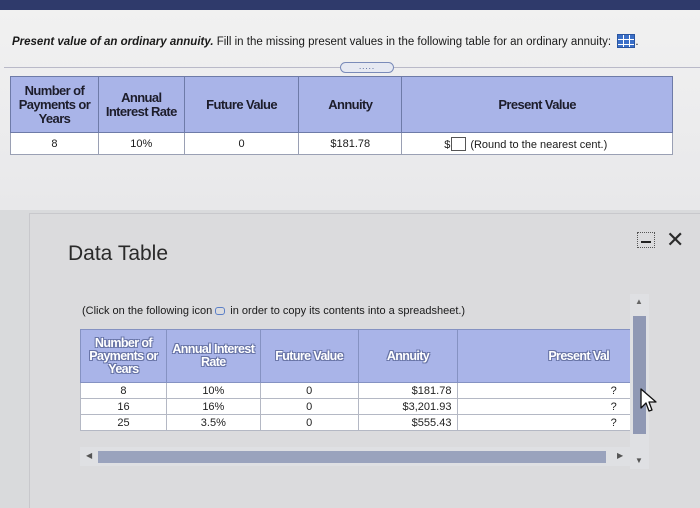 The image size is (700, 508). I want to click on dialog-title: Data Table, so click(118, 253).